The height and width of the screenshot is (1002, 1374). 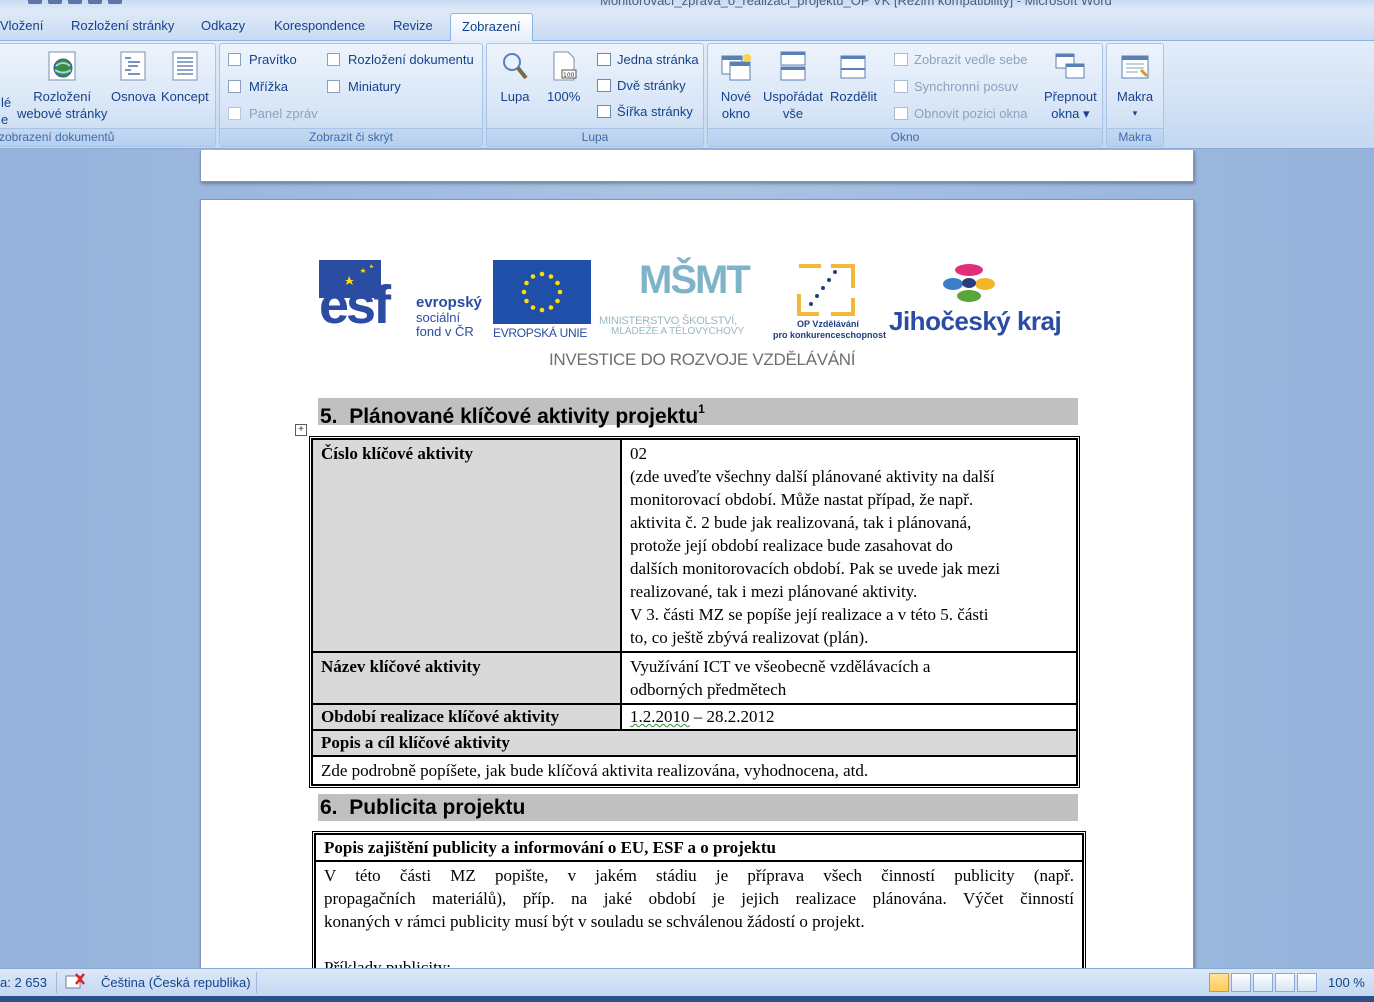 I want to click on cut-view-button: lé e, so click(x=6, y=111).